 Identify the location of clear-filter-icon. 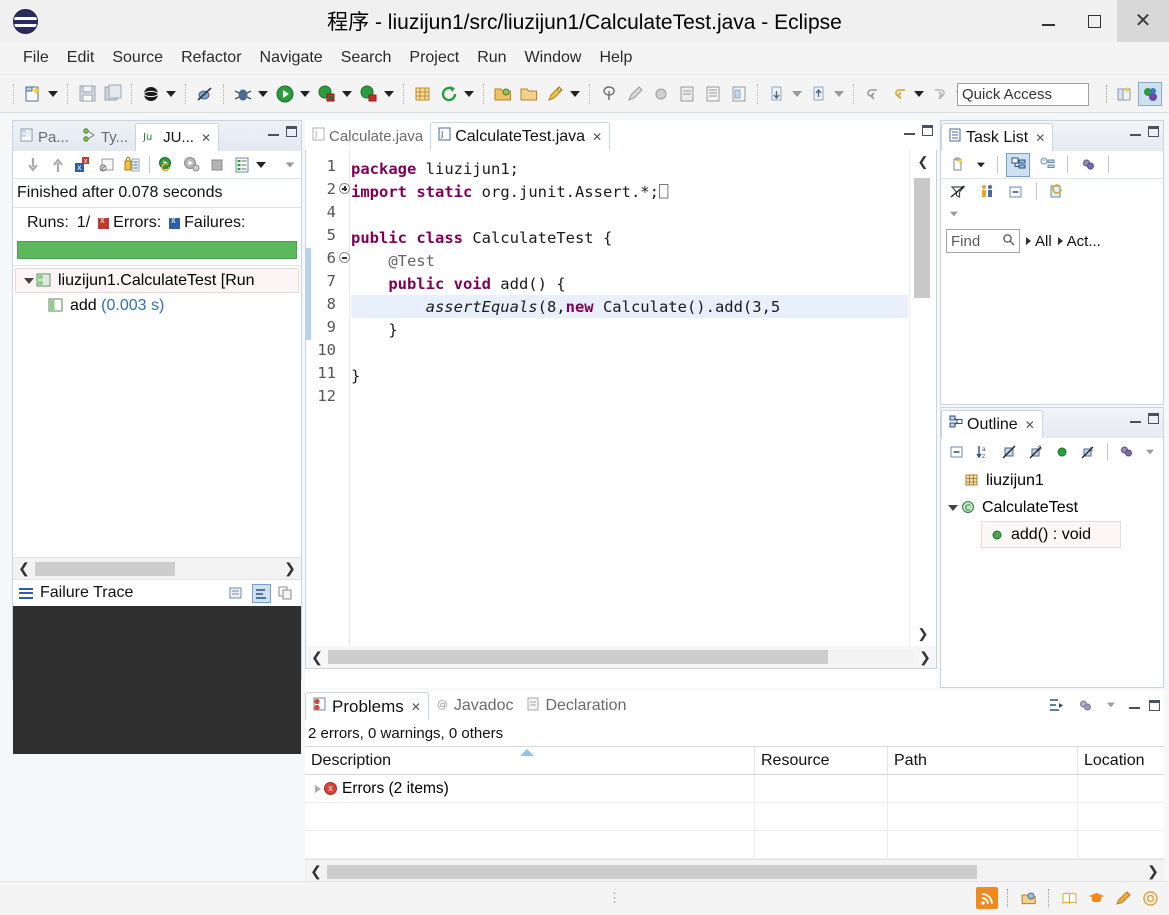
(958, 192).